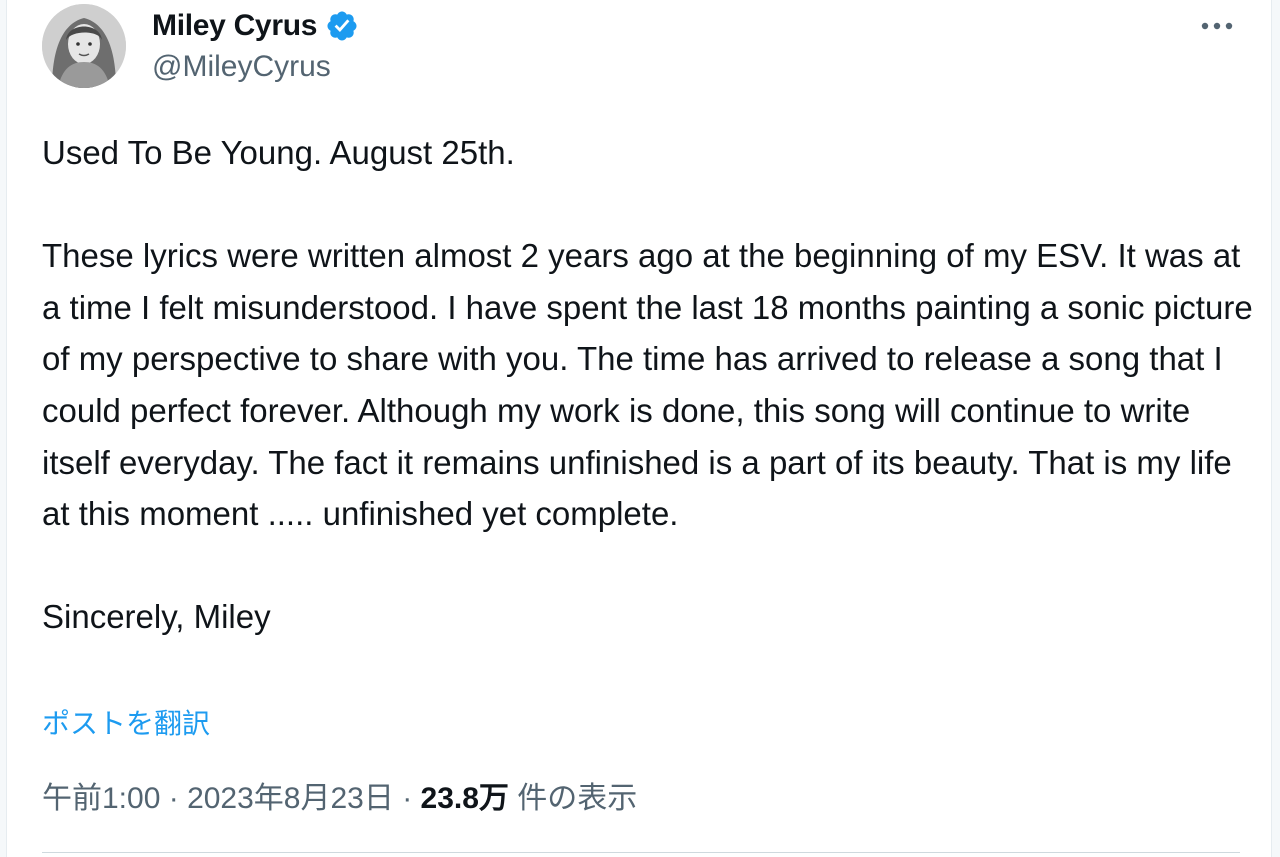  Describe the element at coordinates (126, 722) in the screenshot. I see `translate-post-link: ポストを翻訳` at that location.